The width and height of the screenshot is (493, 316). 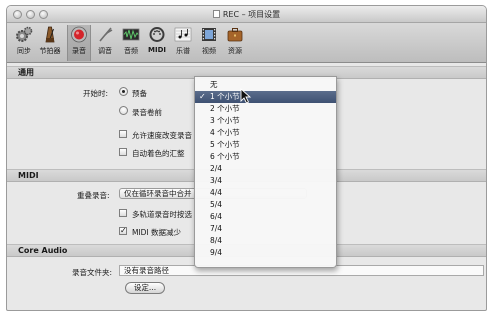 What do you see at coordinates (79, 34) in the screenshot?
I see `record-icon` at bounding box center [79, 34].